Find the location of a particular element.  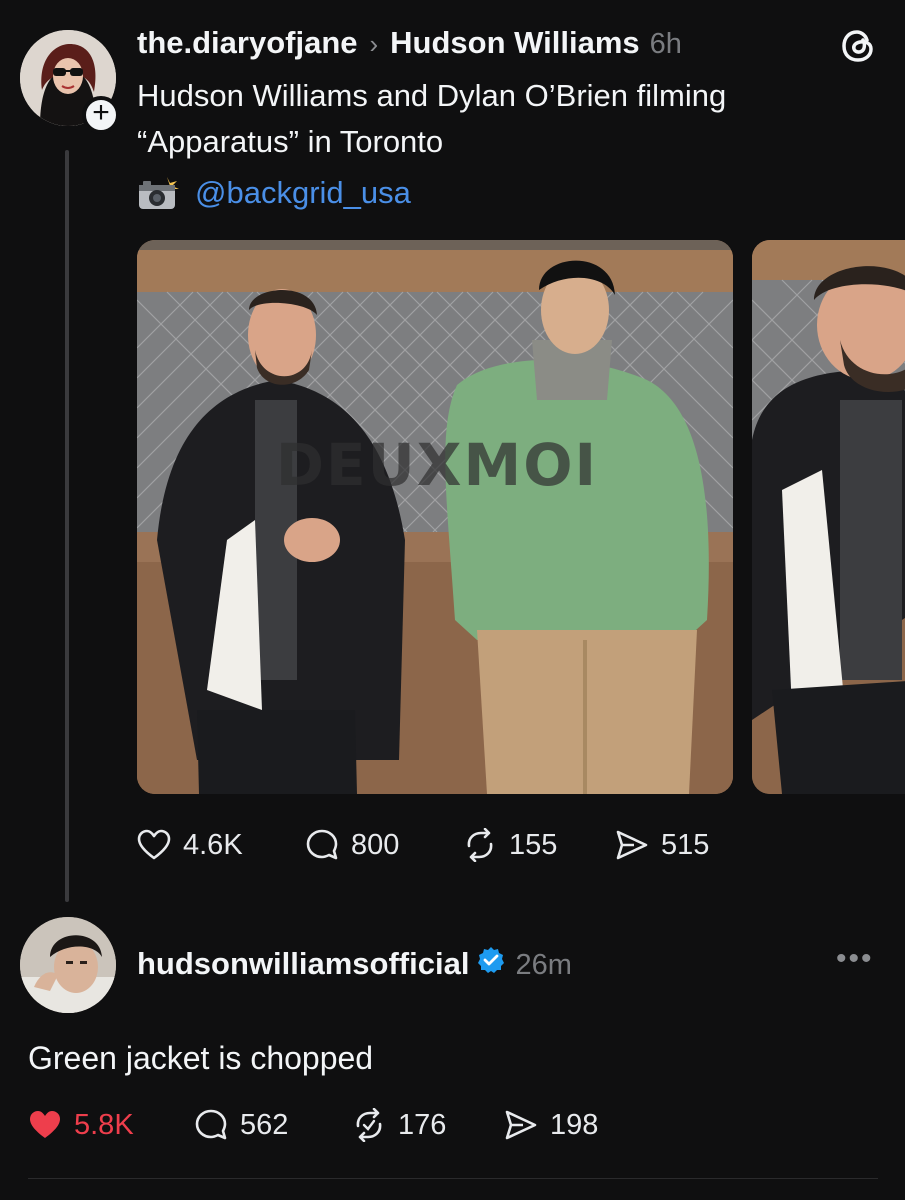

photo-credit: @backgrid_usa is located at coordinates (274, 193).